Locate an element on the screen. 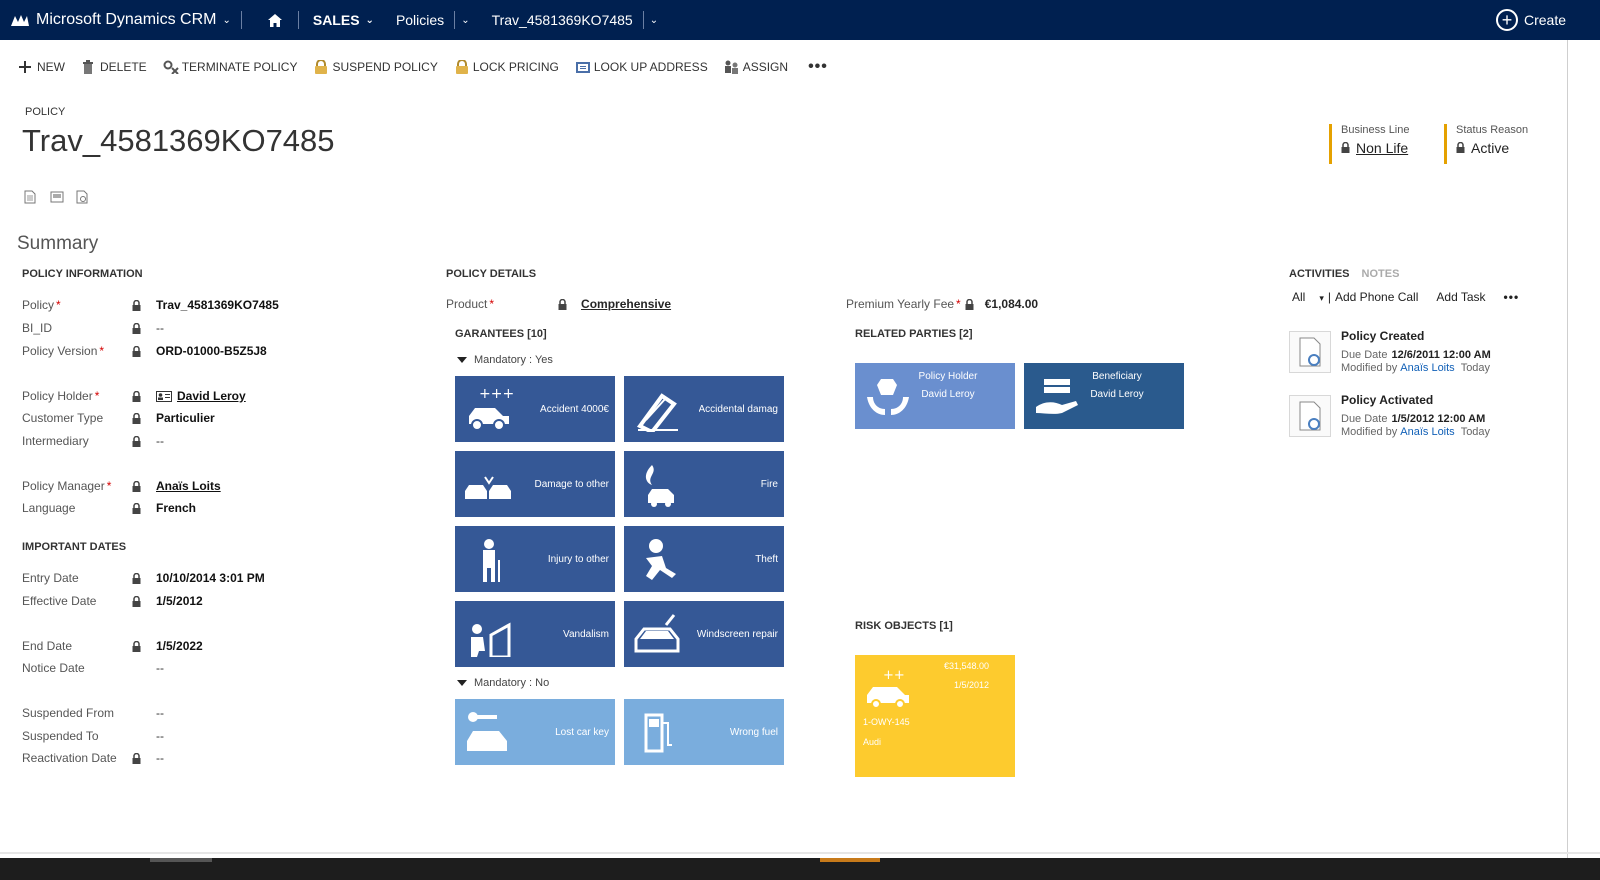  nav-record-label: Trav_4581369KO7485 is located at coordinates (562, 20).